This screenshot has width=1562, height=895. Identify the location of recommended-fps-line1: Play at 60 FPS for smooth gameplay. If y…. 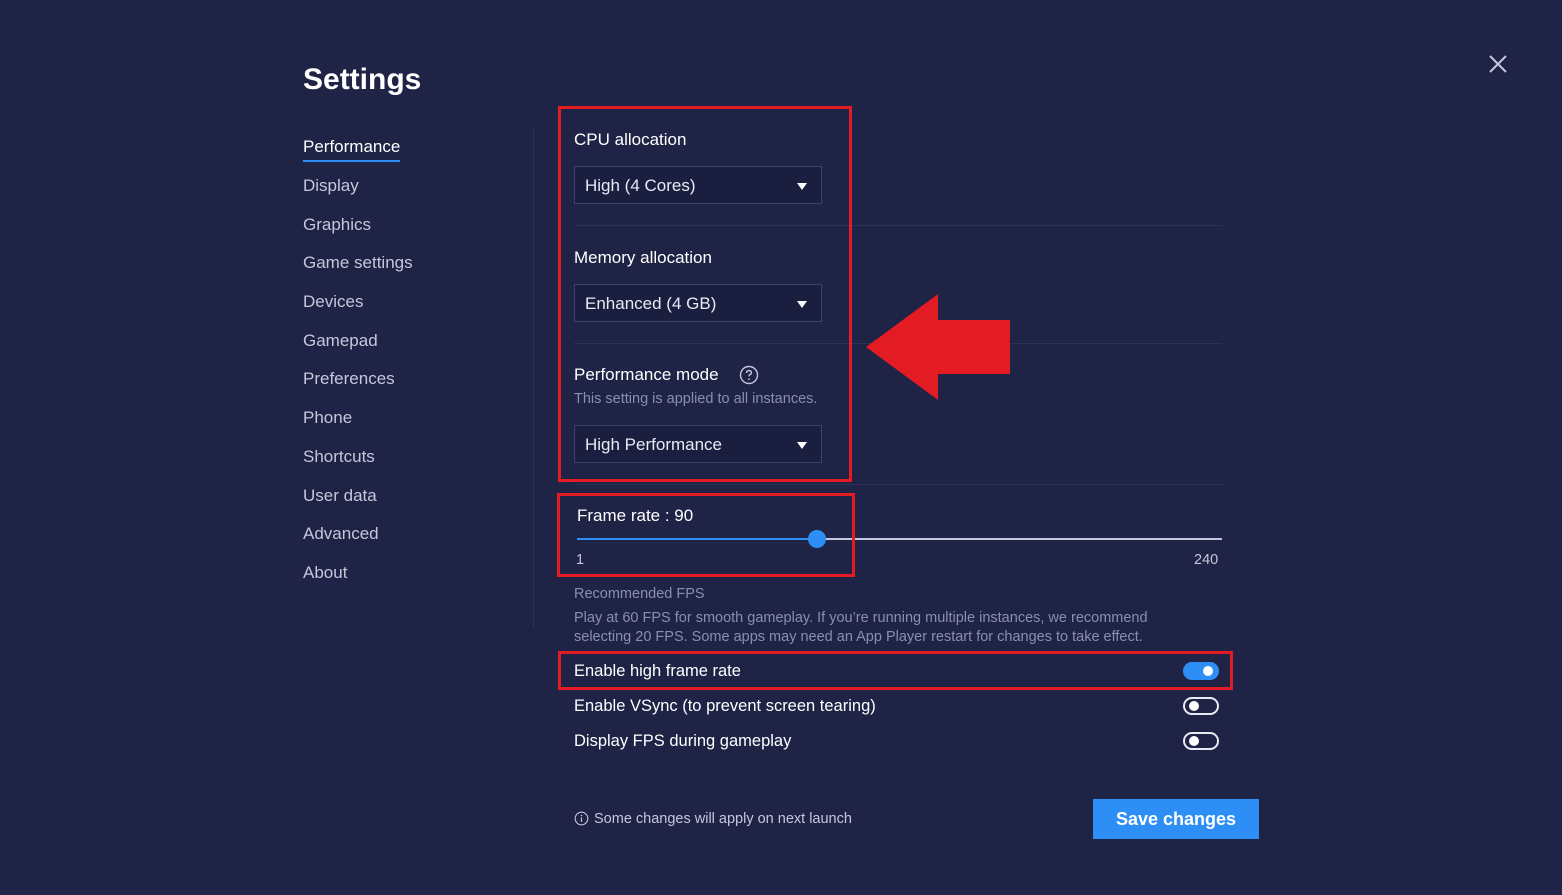
(861, 618).